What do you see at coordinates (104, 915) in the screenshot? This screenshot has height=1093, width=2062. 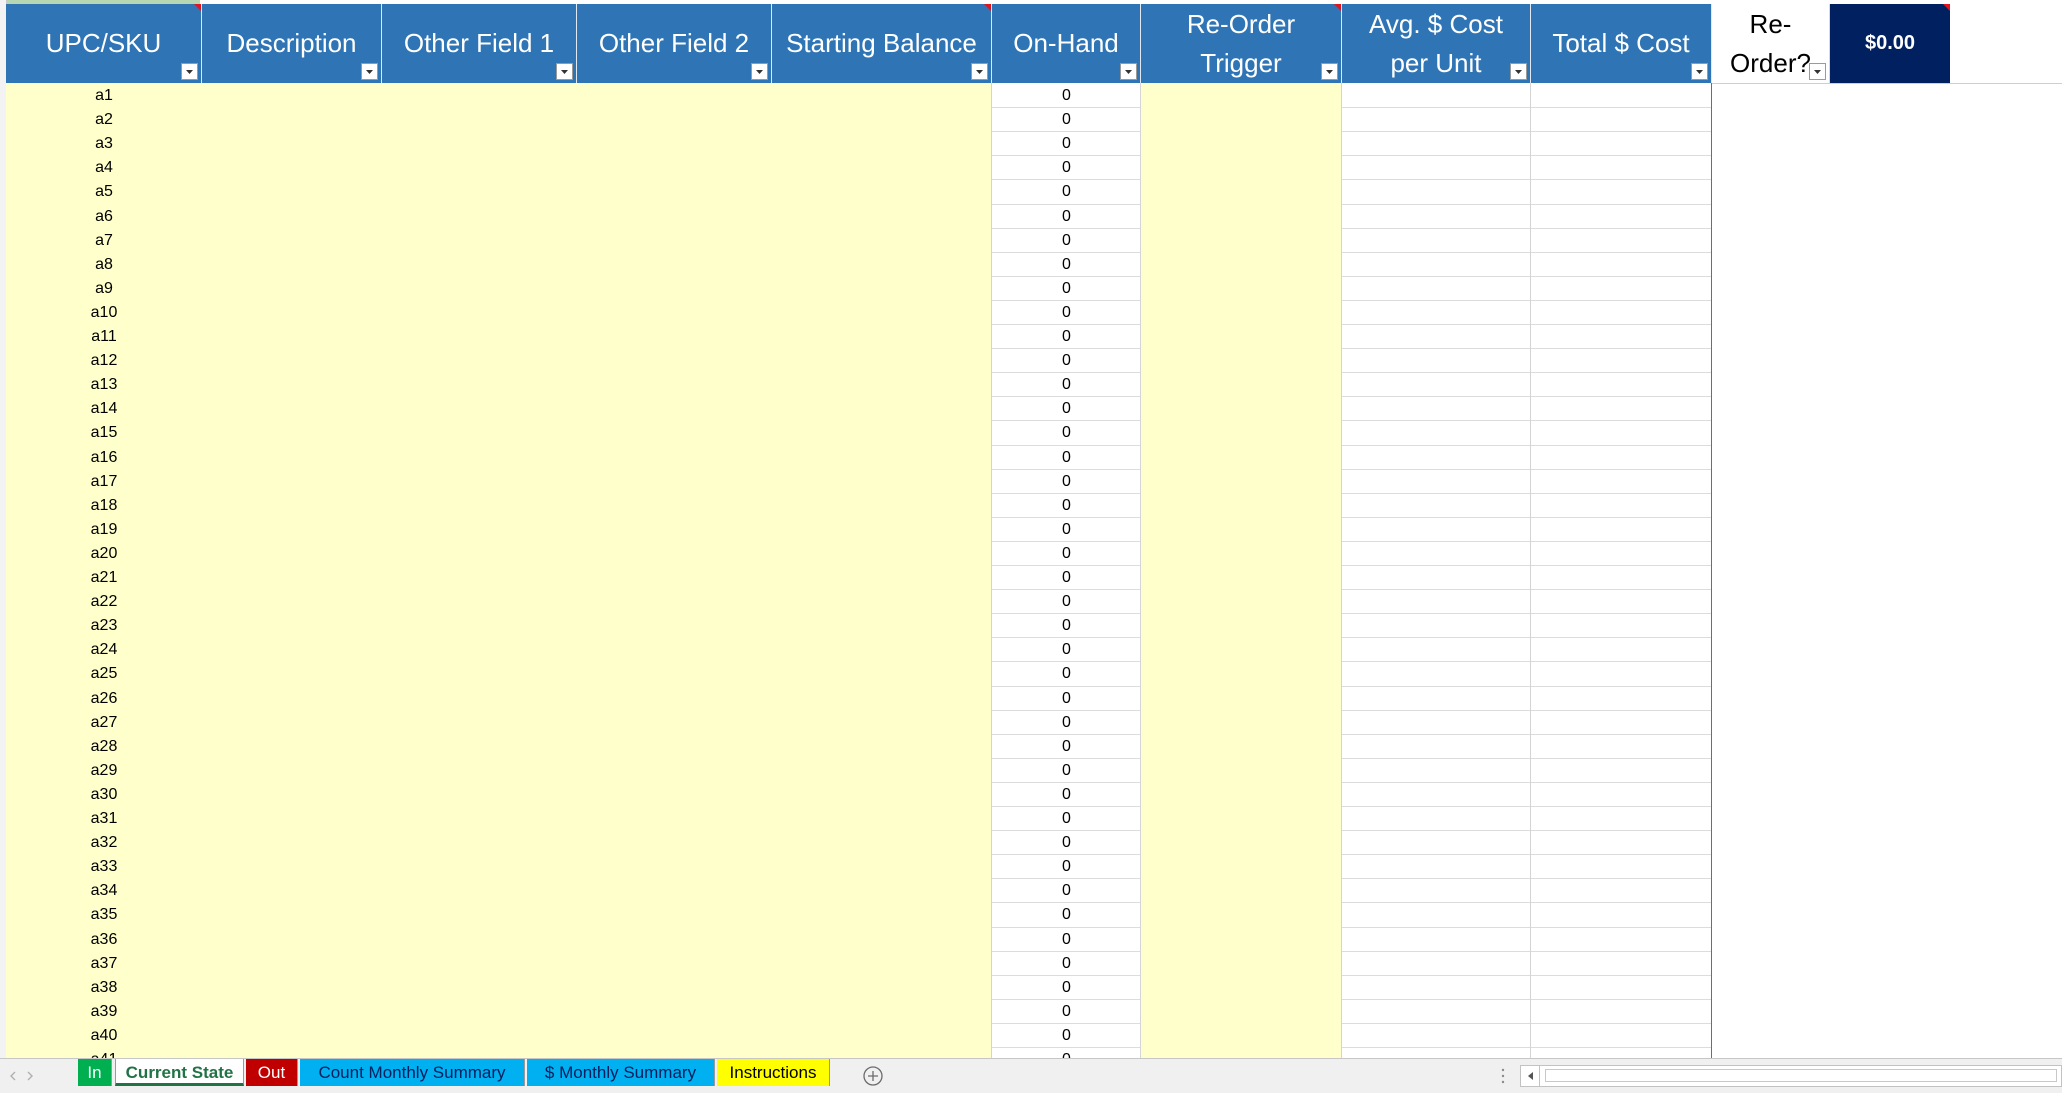 I see `cell-sku: a35` at bounding box center [104, 915].